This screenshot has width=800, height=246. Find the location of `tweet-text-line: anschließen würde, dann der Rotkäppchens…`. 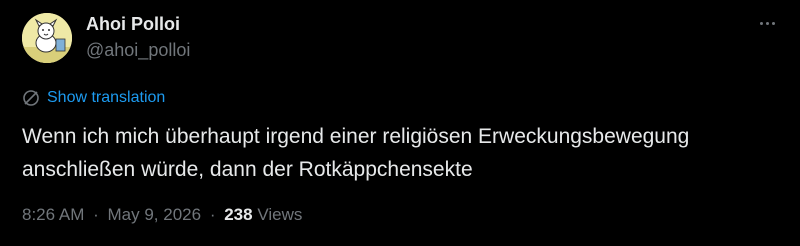

tweet-text-line: anschließen würde, dann der Rotkäppchens… is located at coordinates (247, 169).